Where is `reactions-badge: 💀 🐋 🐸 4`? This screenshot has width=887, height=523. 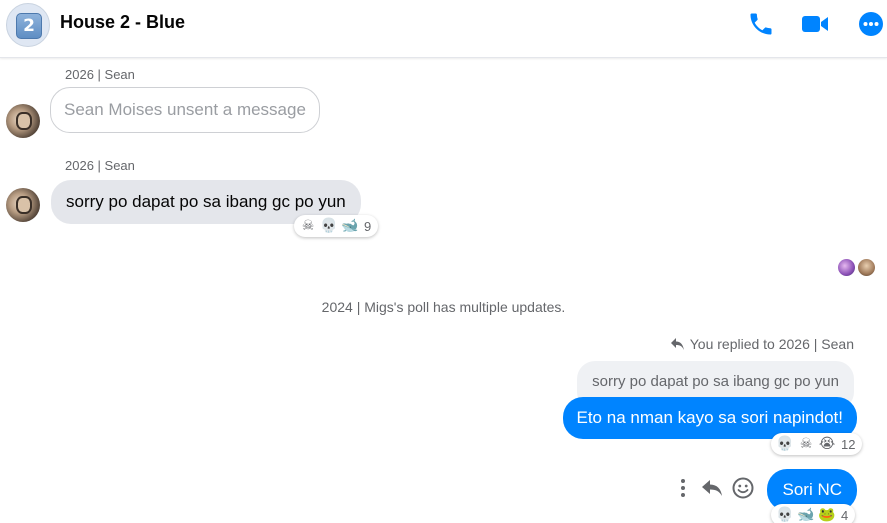 reactions-badge: 💀 🐋 🐸 4 is located at coordinates (813, 513).